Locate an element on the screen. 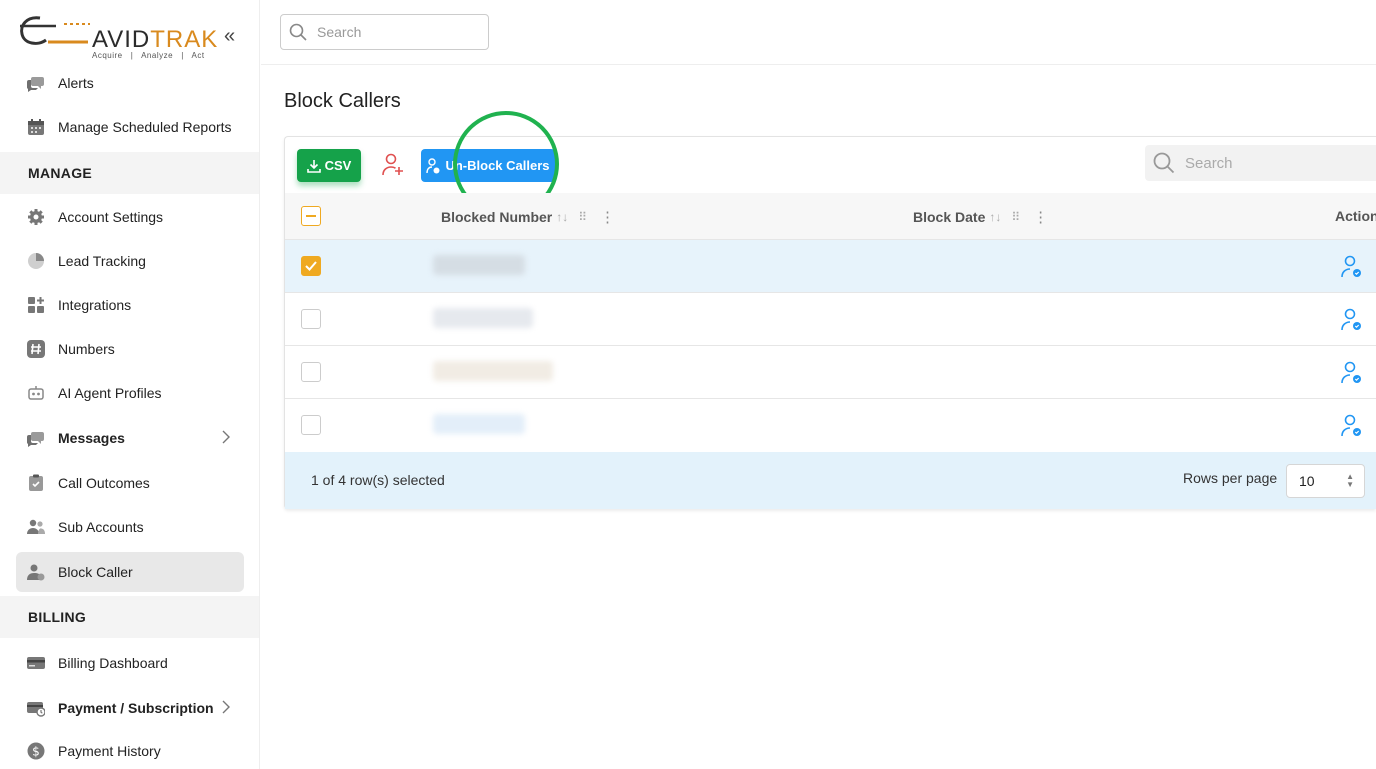  rows-per-page-select: 10 ▲ ▼ is located at coordinates (1325, 481).